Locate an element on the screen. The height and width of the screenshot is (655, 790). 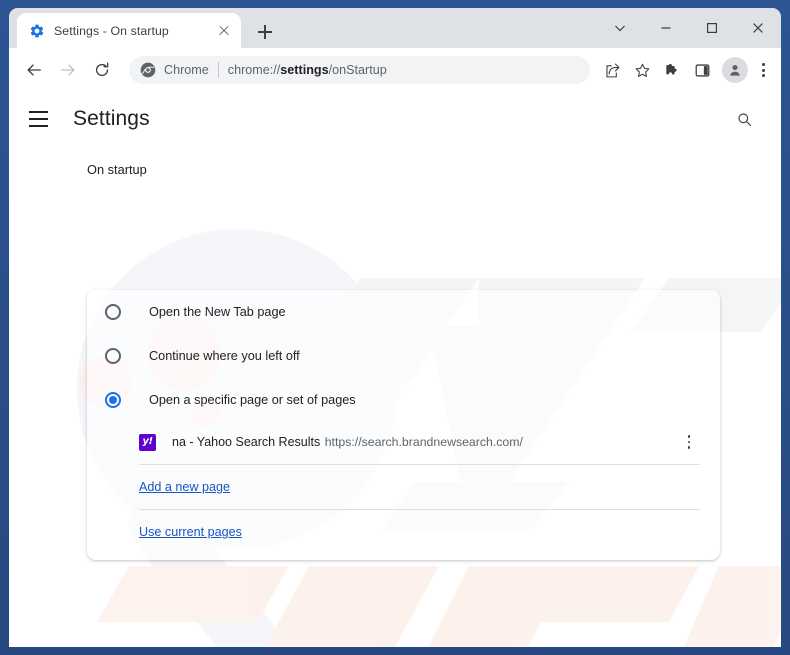
reload-icon is located at coordinates (102, 69).